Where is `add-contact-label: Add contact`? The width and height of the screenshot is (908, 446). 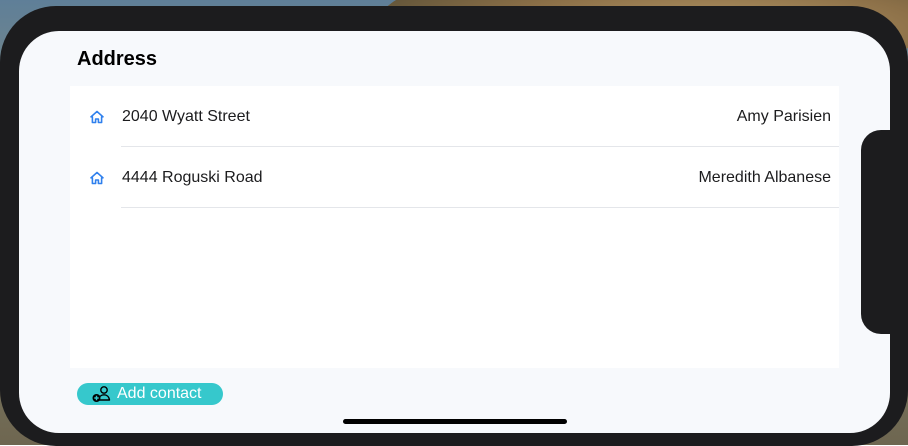
add-contact-label: Add contact is located at coordinates (159, 393).